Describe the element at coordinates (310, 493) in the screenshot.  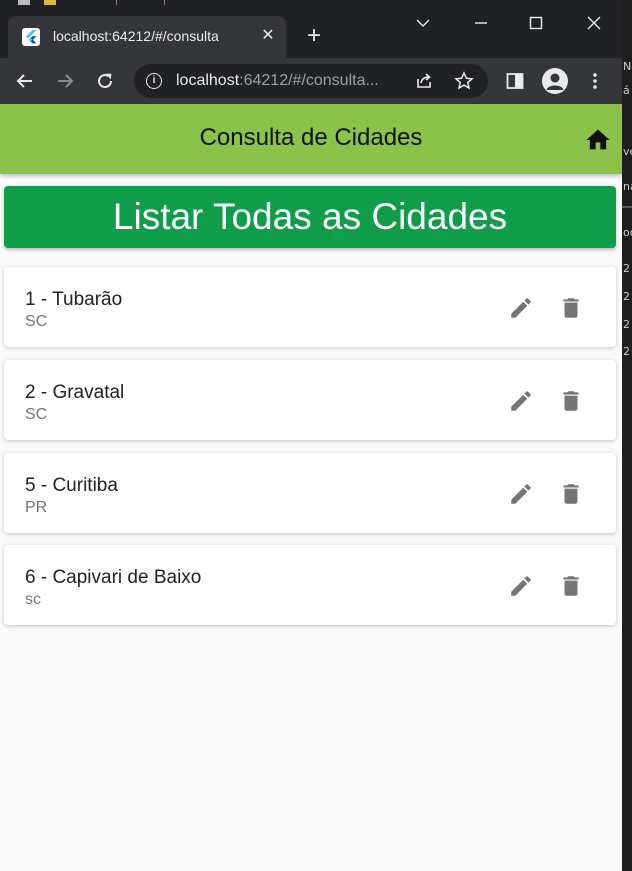
I see `city-card: 5 - Curitiba PR` at that location.